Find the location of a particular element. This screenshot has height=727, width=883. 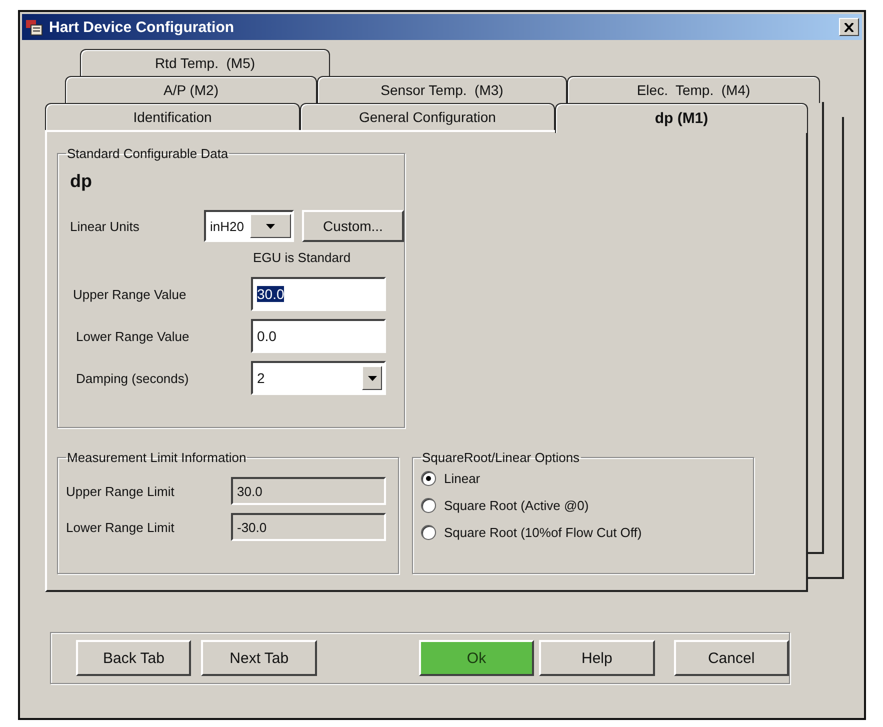

field-label: Linear Units is located at coordinates (105, 226).